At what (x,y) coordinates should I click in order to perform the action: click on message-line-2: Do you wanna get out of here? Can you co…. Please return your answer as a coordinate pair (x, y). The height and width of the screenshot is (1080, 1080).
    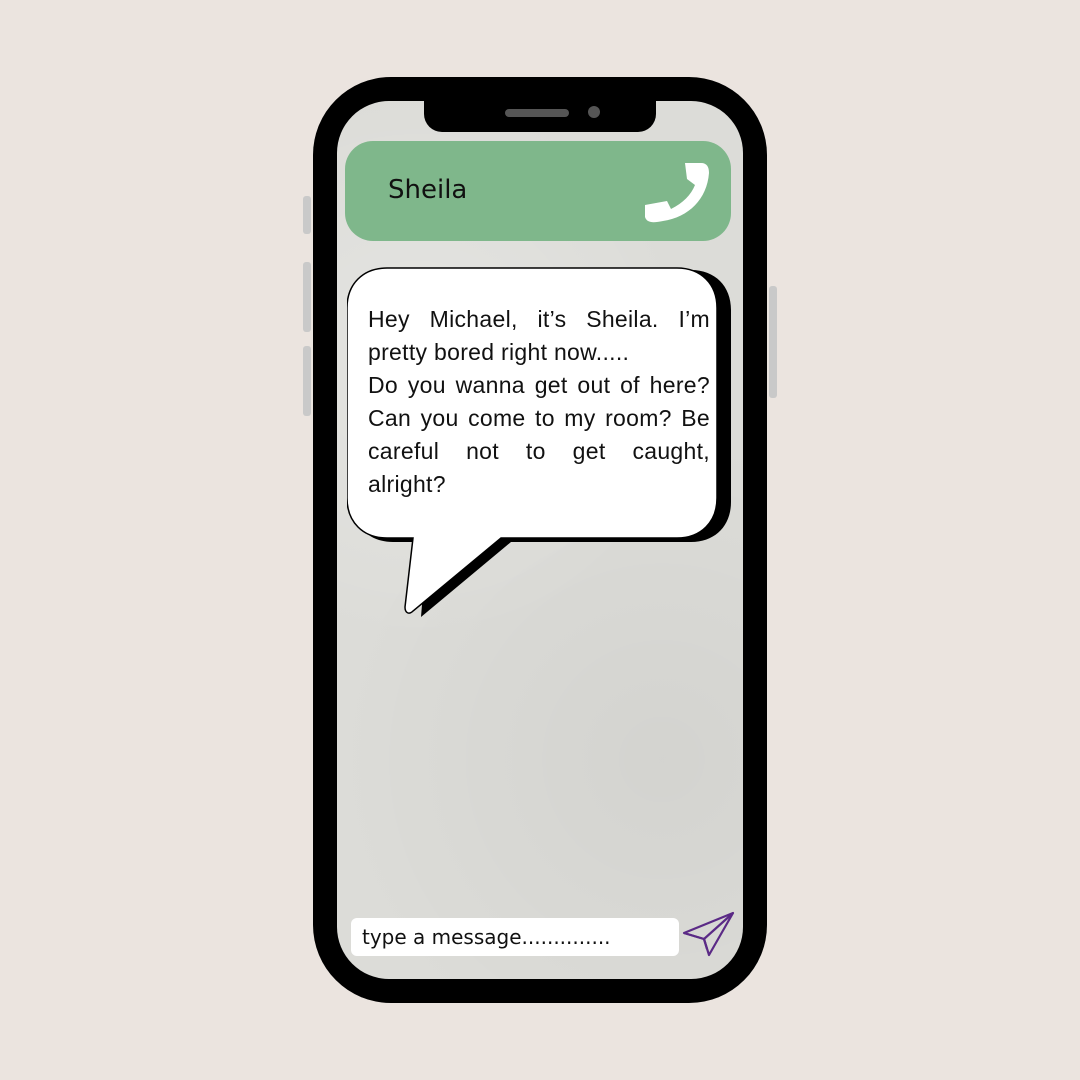
    Looking at the image, I should click on (539, 434).